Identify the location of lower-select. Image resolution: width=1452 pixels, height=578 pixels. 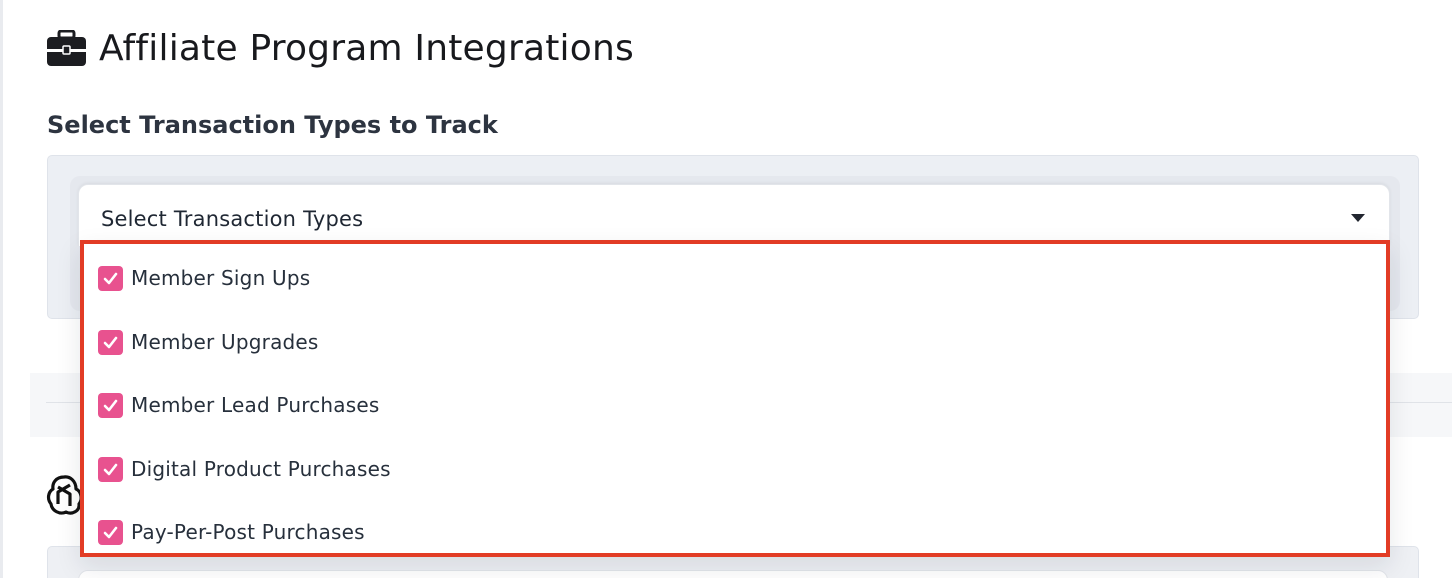
(733, 574).